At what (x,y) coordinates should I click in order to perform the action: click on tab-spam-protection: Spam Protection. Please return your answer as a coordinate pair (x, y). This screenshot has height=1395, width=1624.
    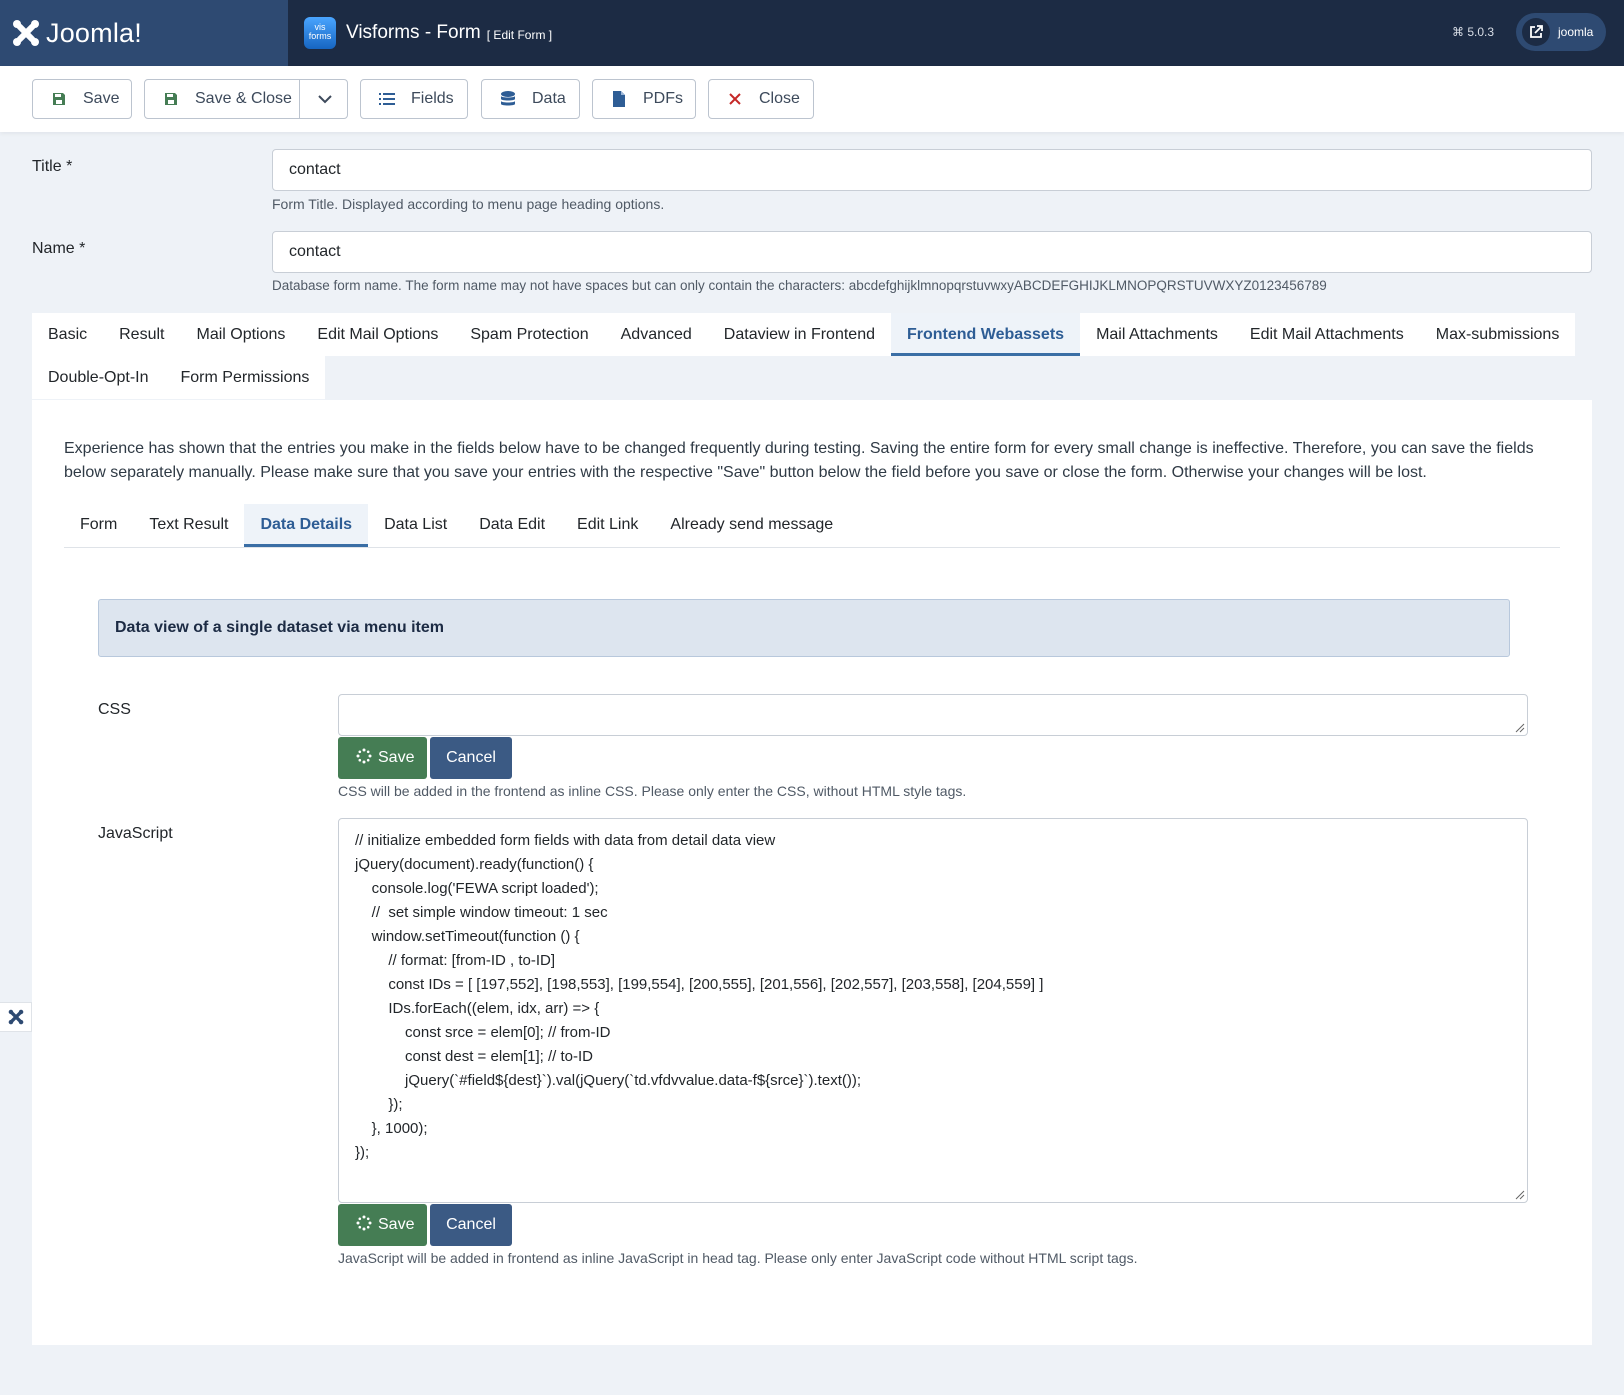
    Looking at the image, I should click on (529, 334).